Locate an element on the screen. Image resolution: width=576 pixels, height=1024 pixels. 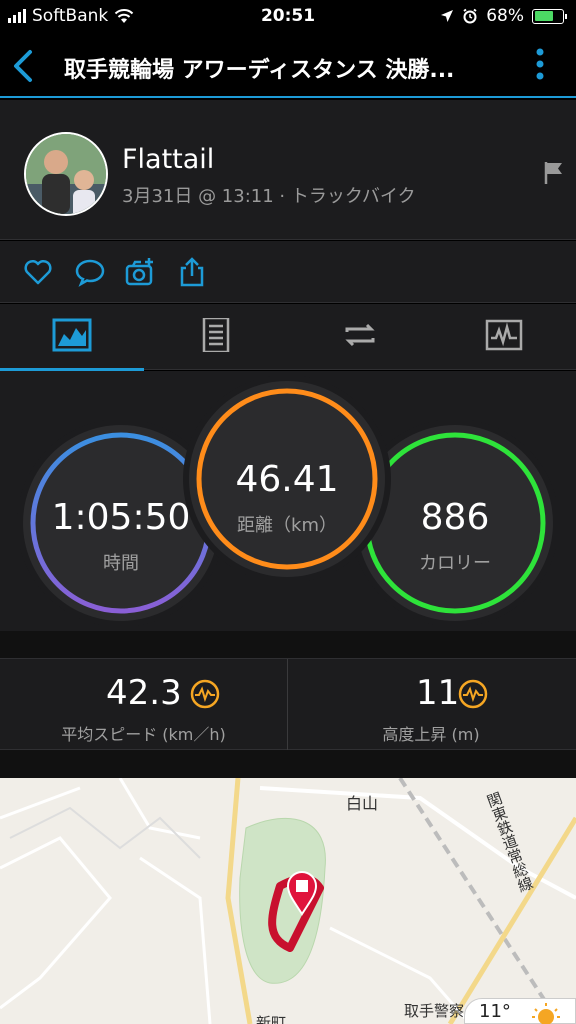
status-right: 68% is located at coordinates (503, 16).